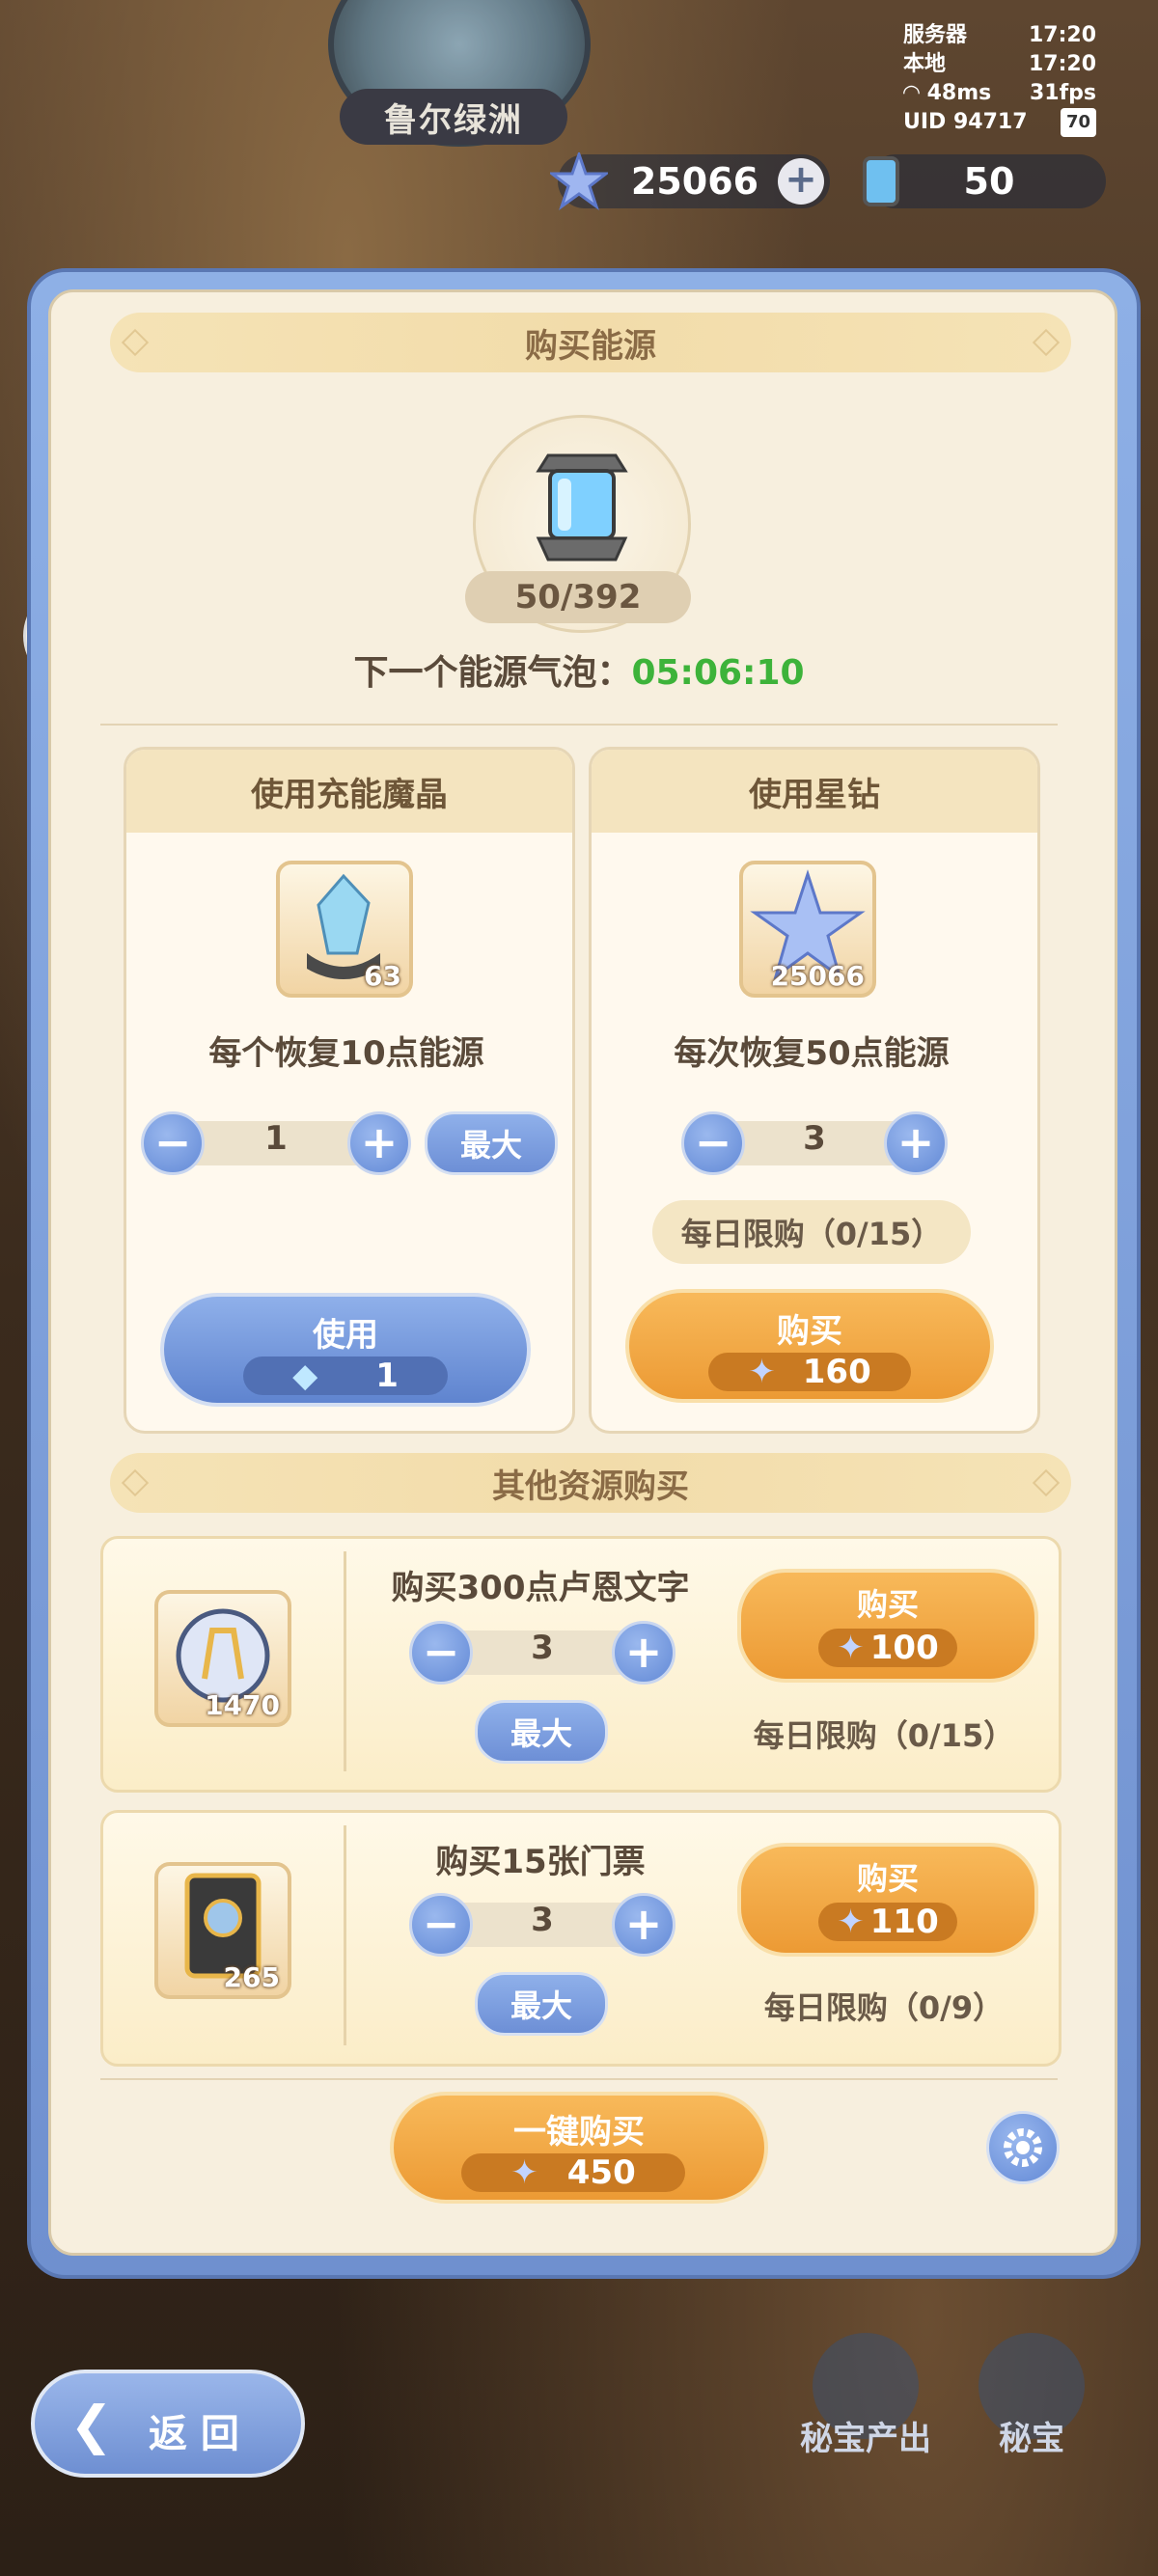 This screenshot has width=1158, height=2576. Describe the element at coordinates (1062, 93) in the screenshot. I see `fps-readout: 31fps` at that location.